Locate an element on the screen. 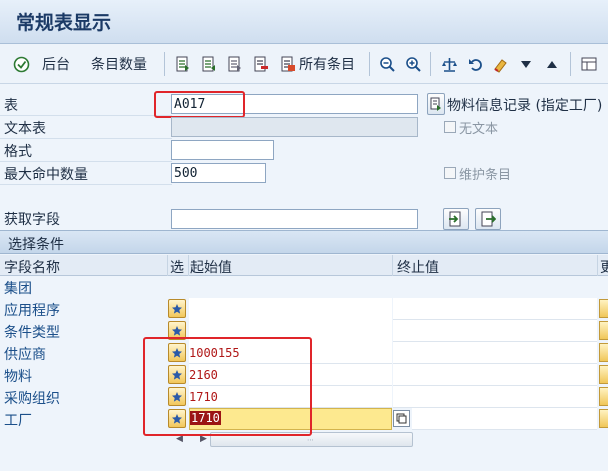  all-entries-button: 所有条目 is located at coordinates (327, 64).